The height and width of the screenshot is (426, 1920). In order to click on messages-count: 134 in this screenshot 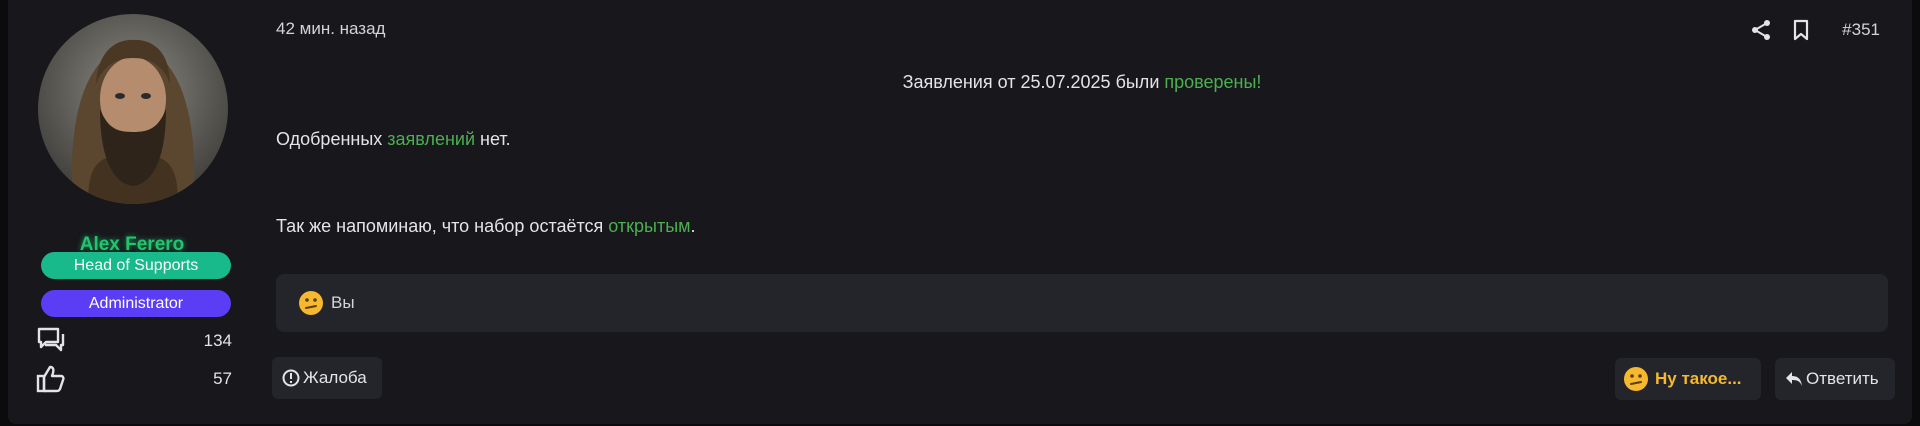, I will do `click(217, 340)`.